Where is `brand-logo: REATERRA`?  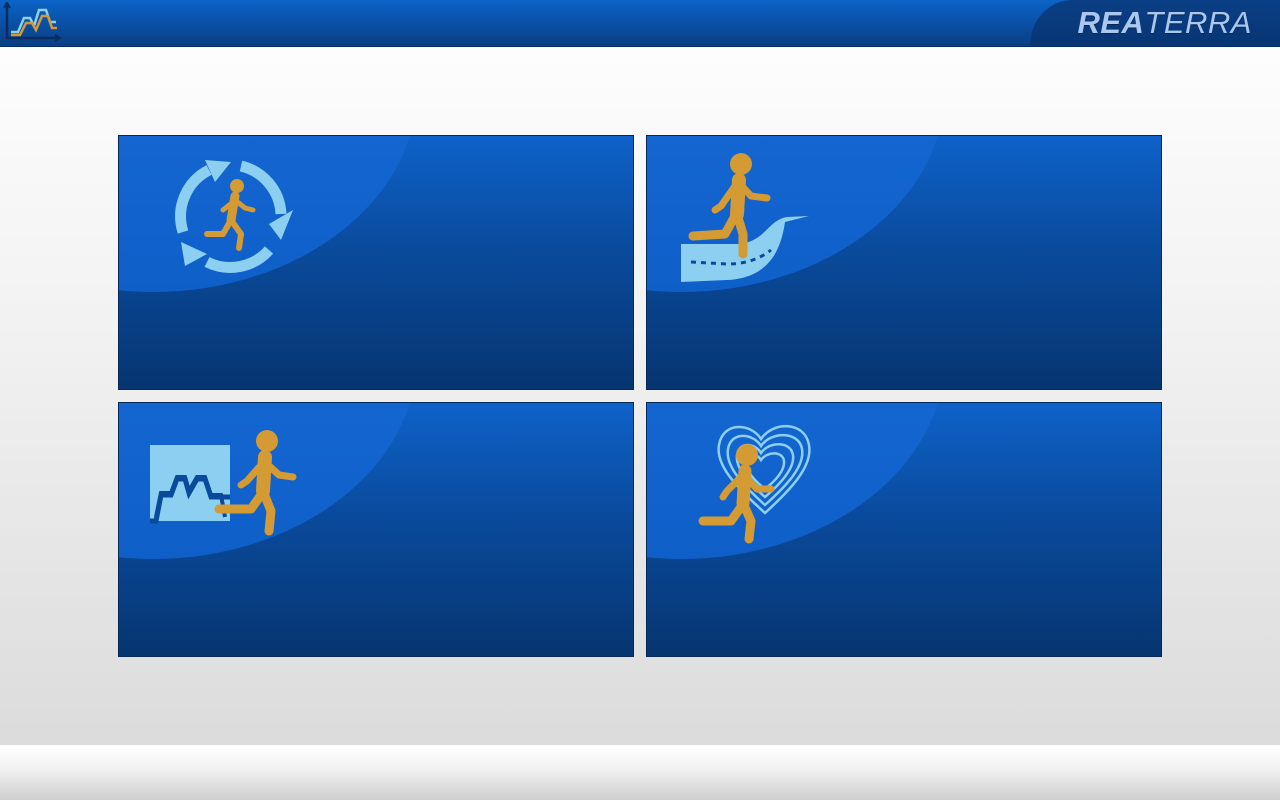
brand-logo: REATERRA is located at coordinates (1164, 23).